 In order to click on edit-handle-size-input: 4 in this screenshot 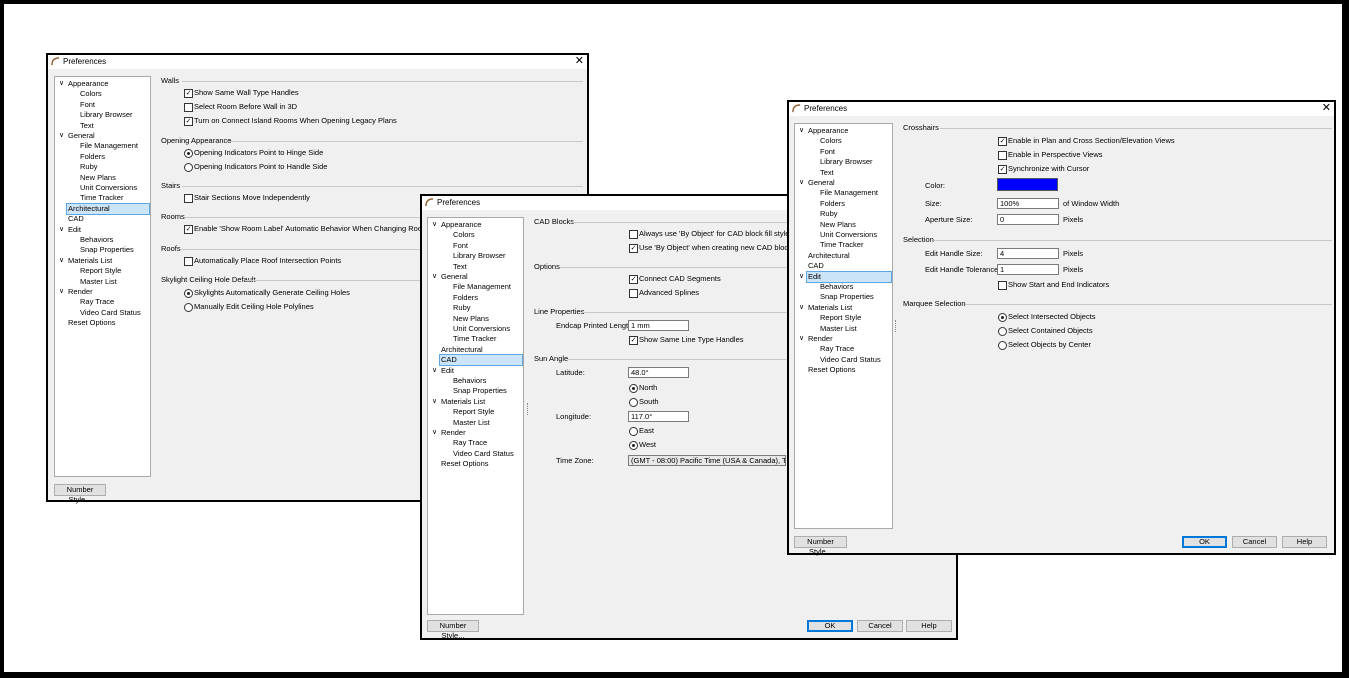, I will do `click(1028, 253)`.